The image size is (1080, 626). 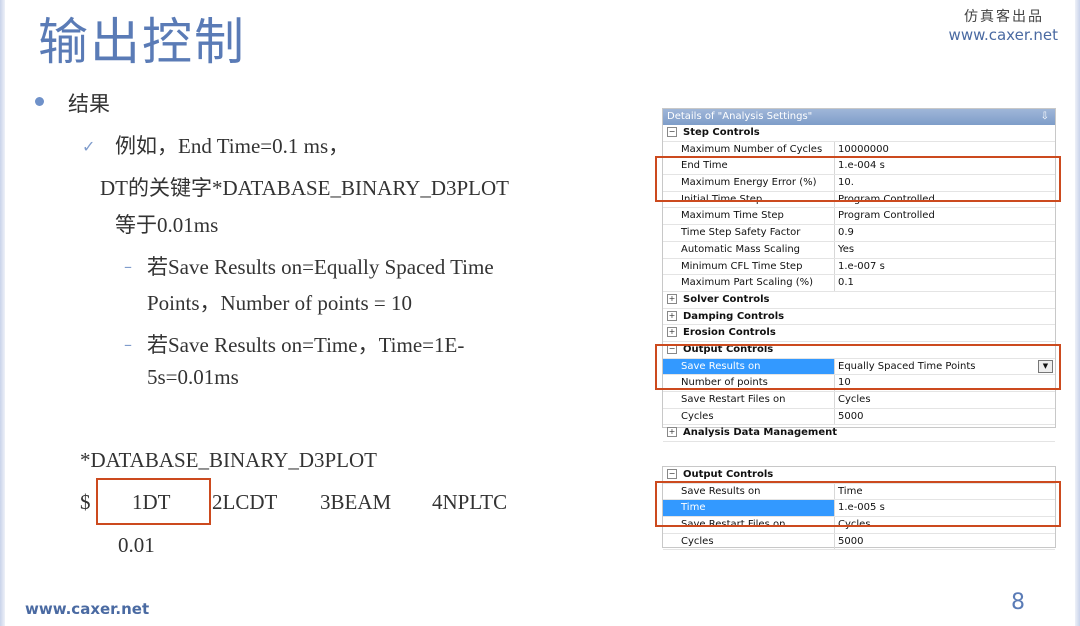 I want to click on keyword-line: *DATABASE_BINARY_D3PLOT, so click(x=229, y=460).